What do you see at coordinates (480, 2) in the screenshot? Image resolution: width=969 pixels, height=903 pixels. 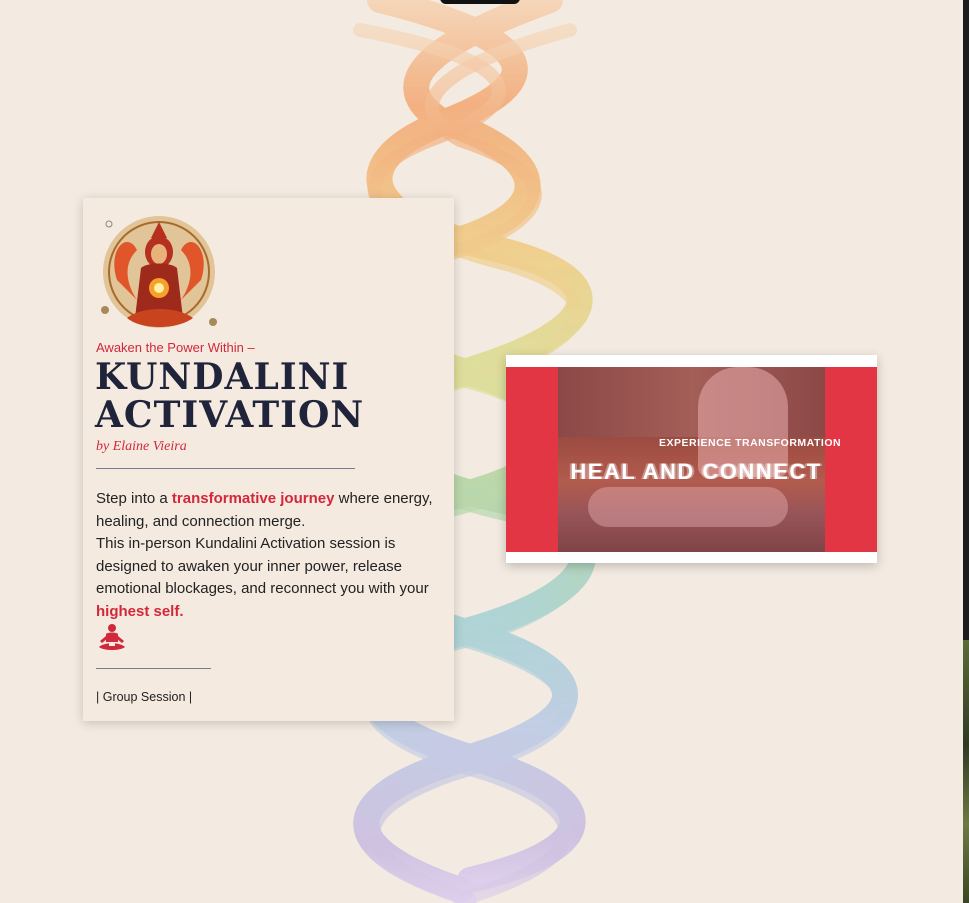 I see `top-notch` at bounding box center [480, 2].